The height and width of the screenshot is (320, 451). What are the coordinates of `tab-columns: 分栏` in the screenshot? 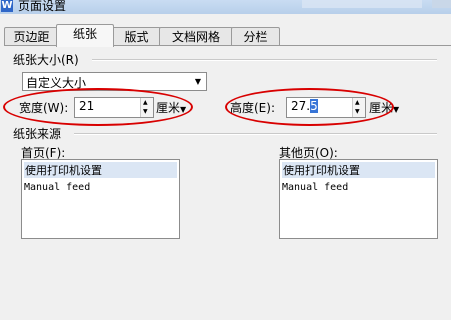 It's located at (255, 36).